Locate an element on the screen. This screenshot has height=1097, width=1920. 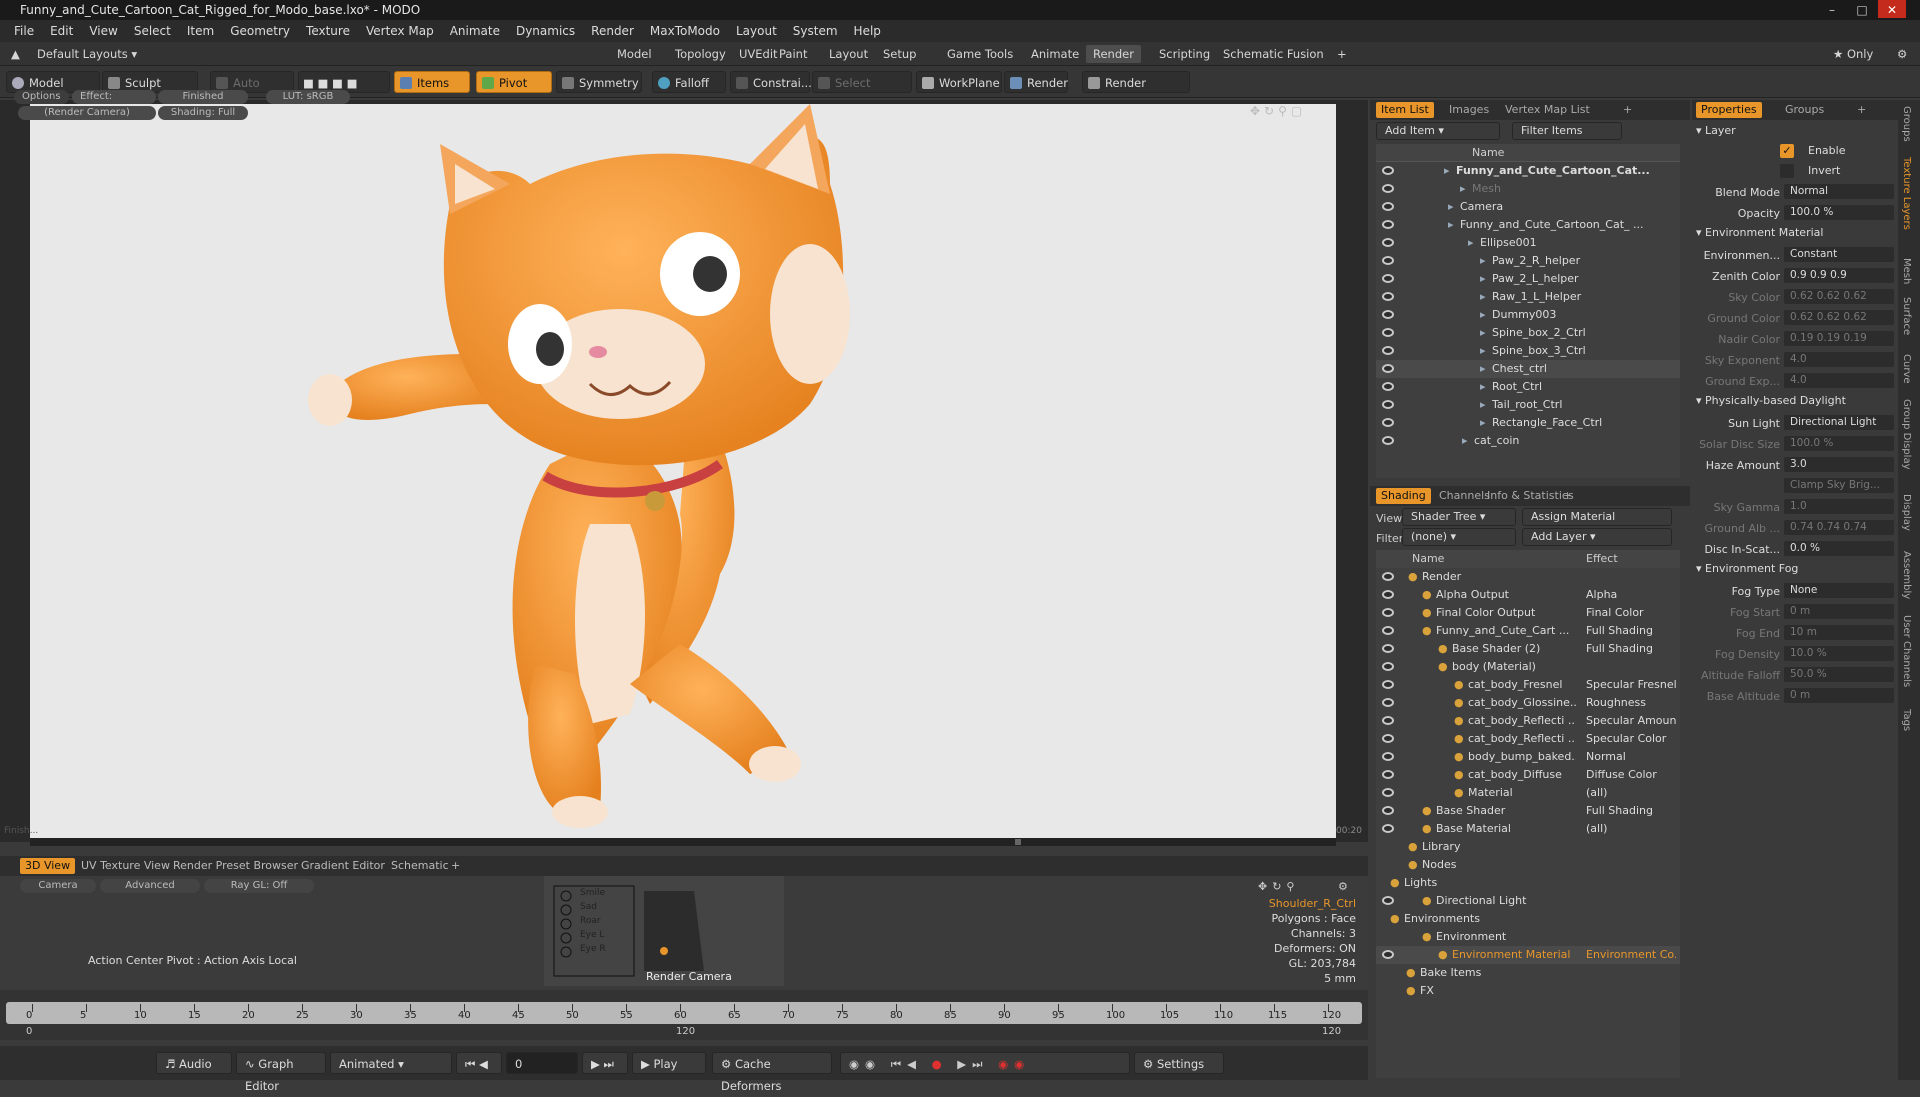
shader-row: ● Library is located at coordinates (1528, 847).